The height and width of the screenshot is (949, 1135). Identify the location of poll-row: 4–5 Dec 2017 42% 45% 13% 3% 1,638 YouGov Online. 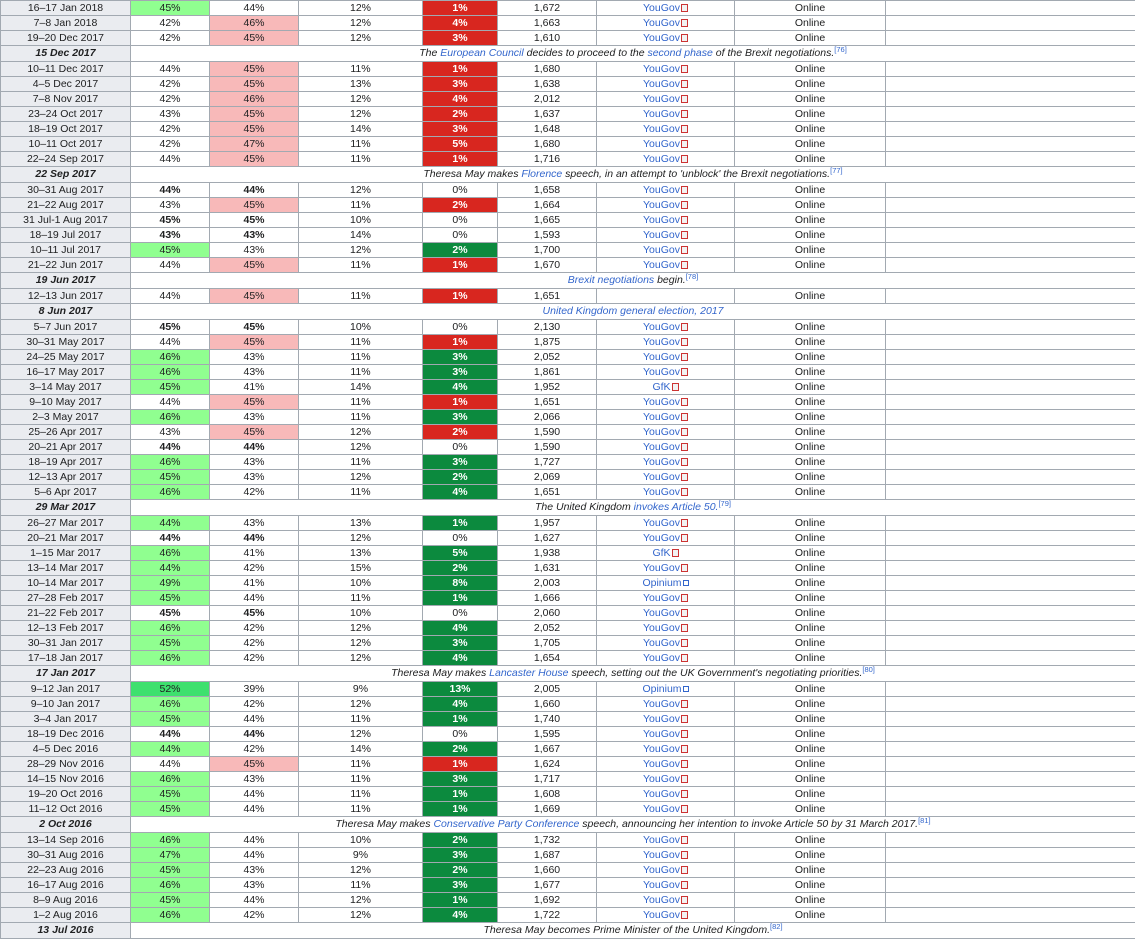
(567, 84).